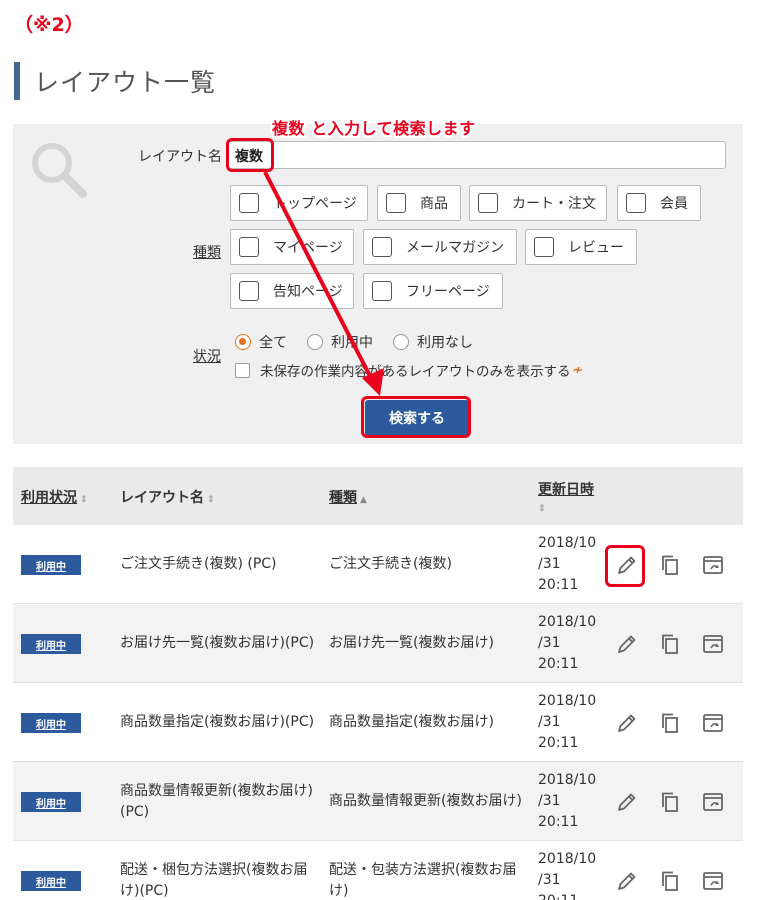 This screenshot has height=900, width=758. What do you see at coordinates (538, 203) in the screenshot?
I see `type-checkbox-cart: カート・注文` at bounding box center [538, 203].